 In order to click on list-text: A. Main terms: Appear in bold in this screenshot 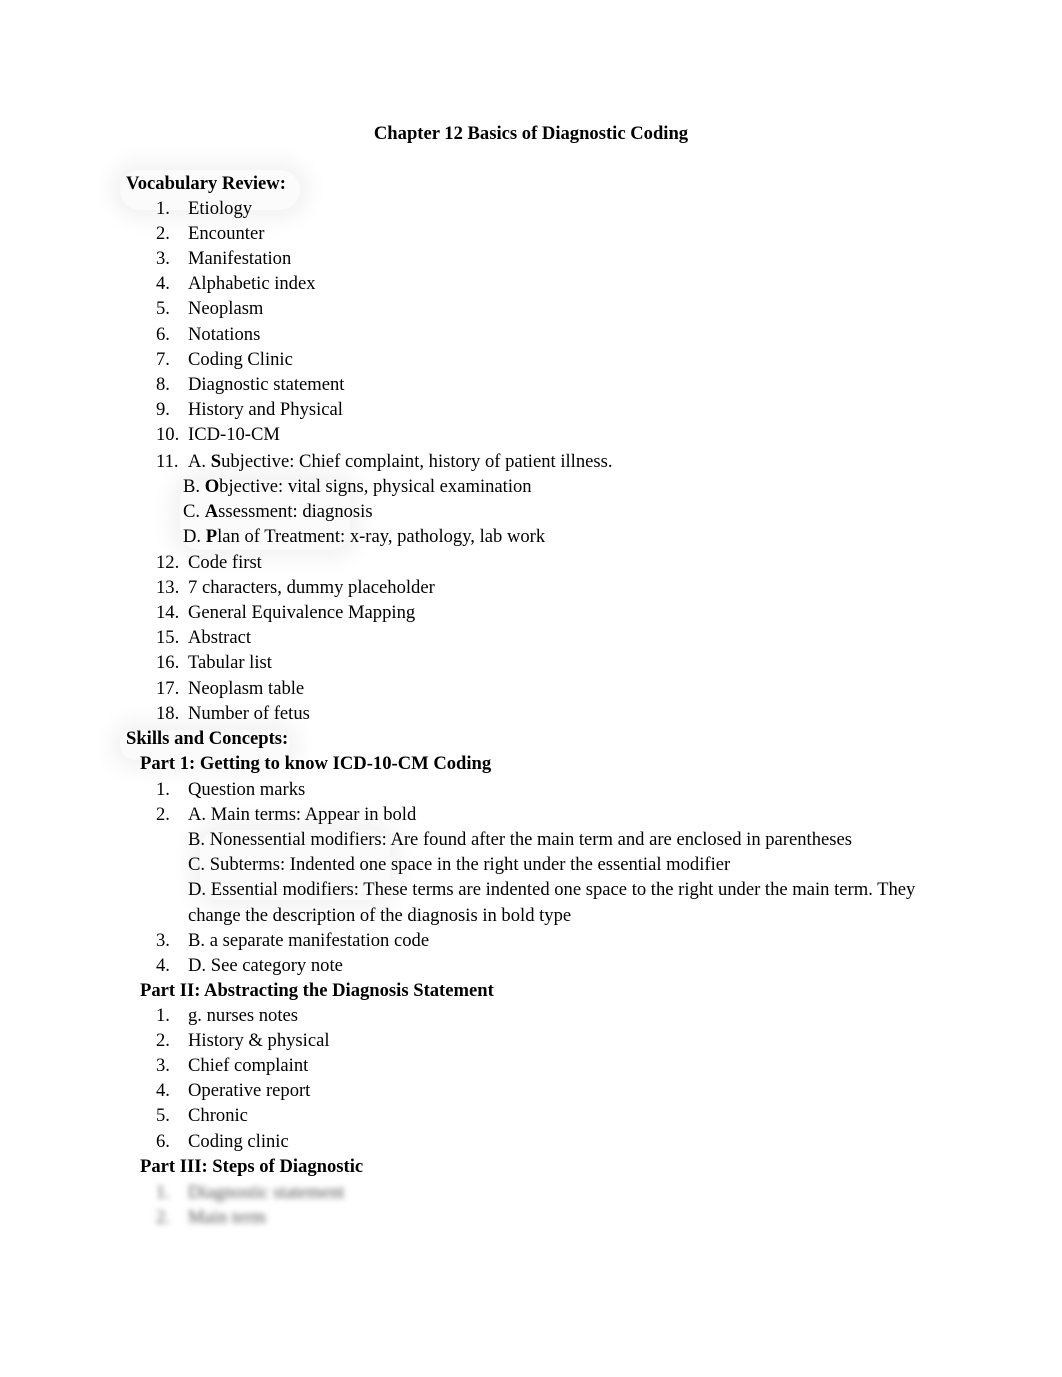, I will do `click(302, 815)`.